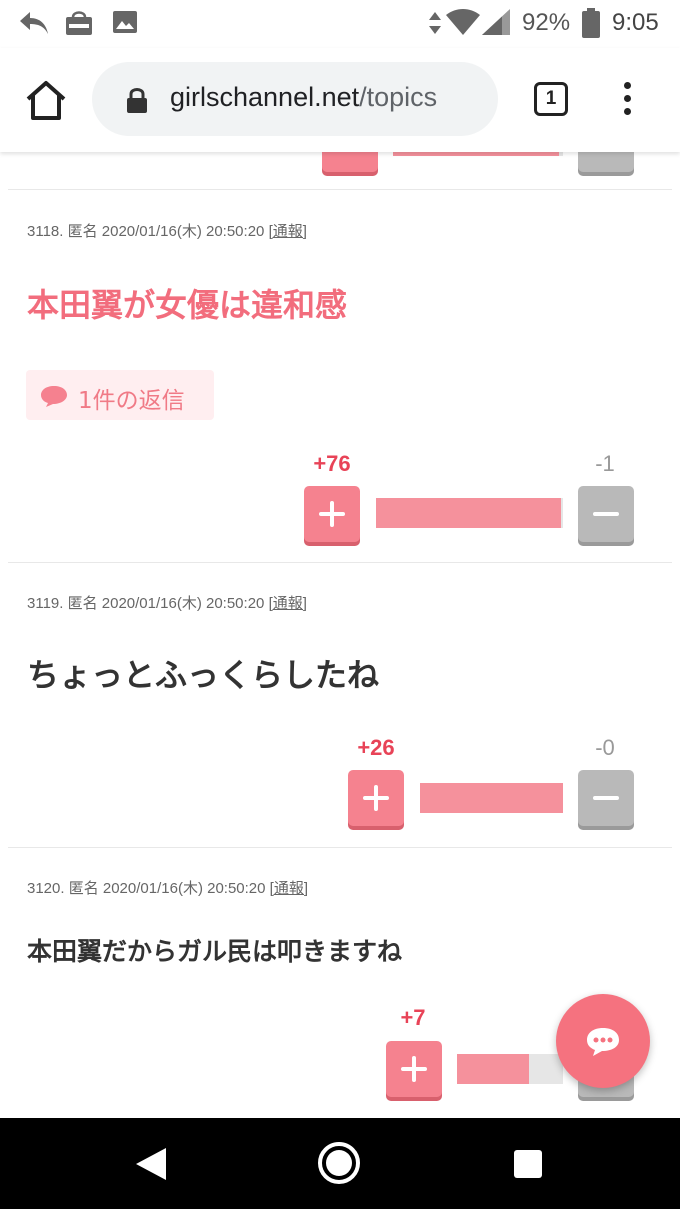 The image size is (680, 1209). I want to click on home-nav-icon, so click(339, 1163).